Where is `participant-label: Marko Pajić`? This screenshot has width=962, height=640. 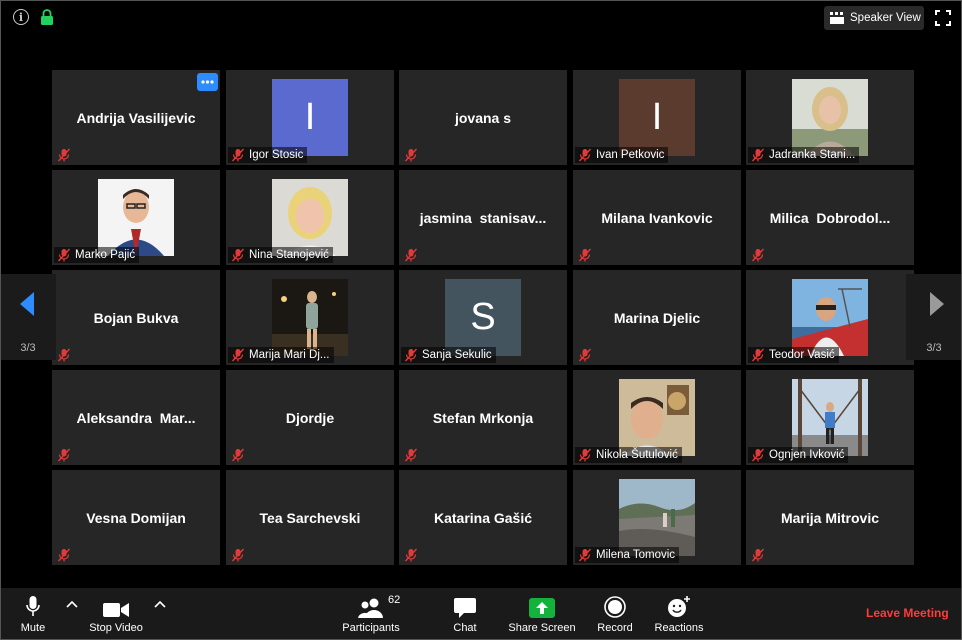 participant-label: Marko Pajić is located at coordinates (97, 255).